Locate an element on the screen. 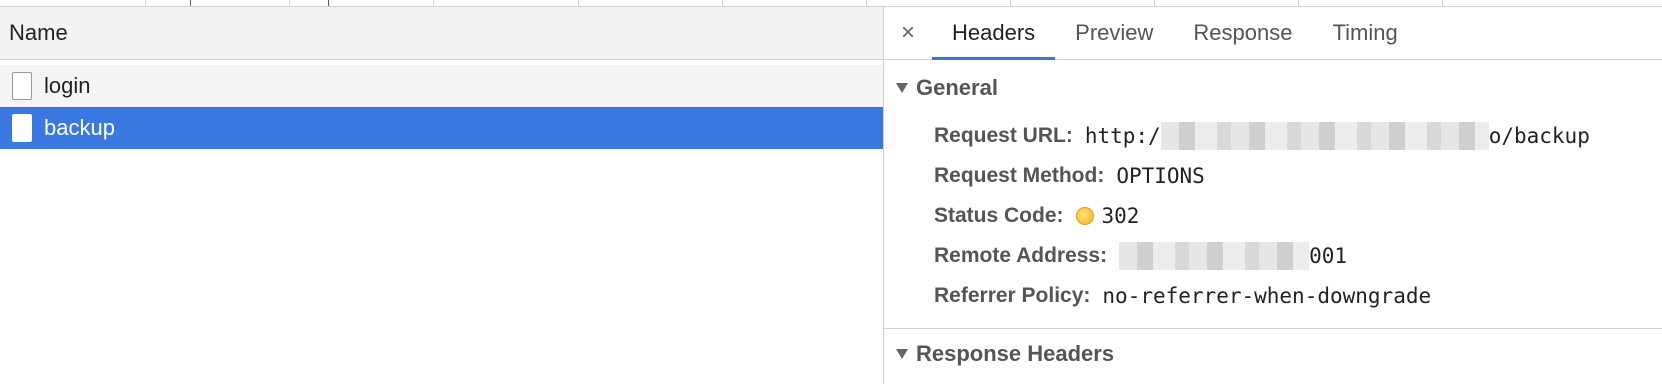  tab-label: Preview is located at coordinates (1114, 32).